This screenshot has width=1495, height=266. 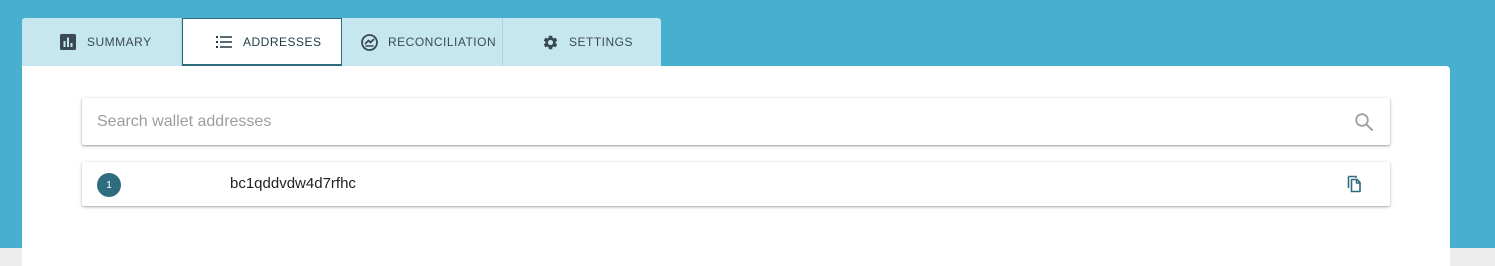 What do you see at coordinates (1354, 184) in the screenshot?
I see `copy-icon` at bounding box center [1354, 184].